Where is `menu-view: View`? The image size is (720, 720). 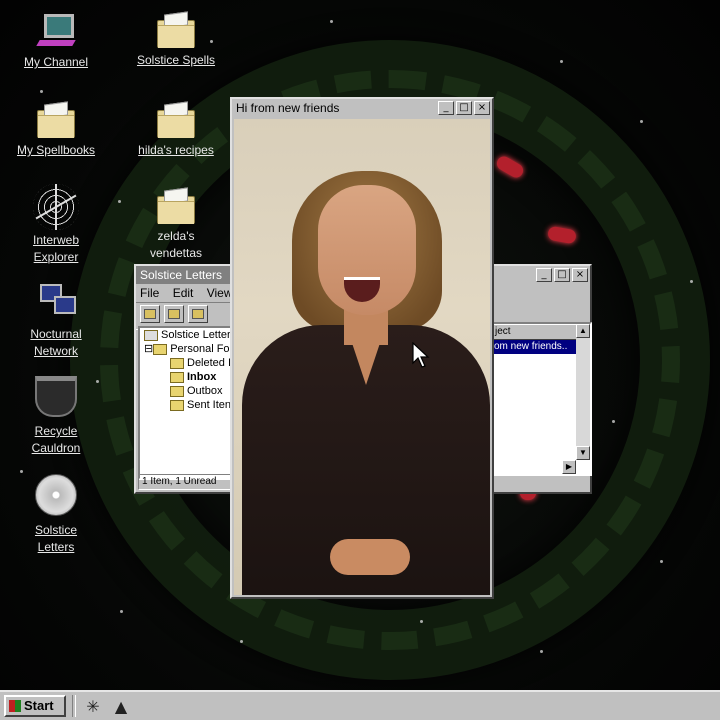
menu-view: View is located at coordinates (220, 293).